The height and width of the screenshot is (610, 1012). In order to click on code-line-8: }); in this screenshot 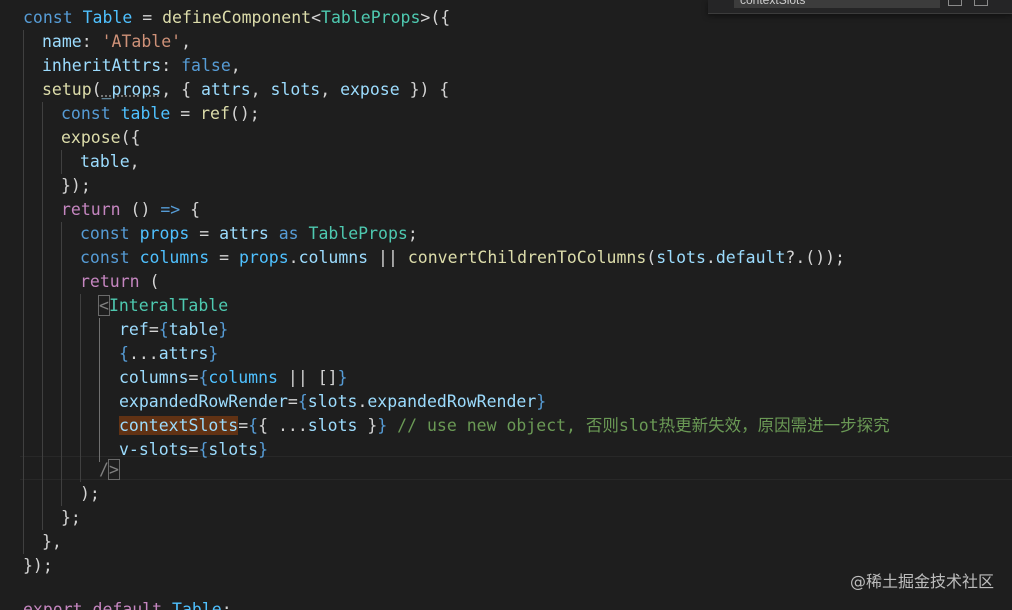, I will do `click(506, 186)`.